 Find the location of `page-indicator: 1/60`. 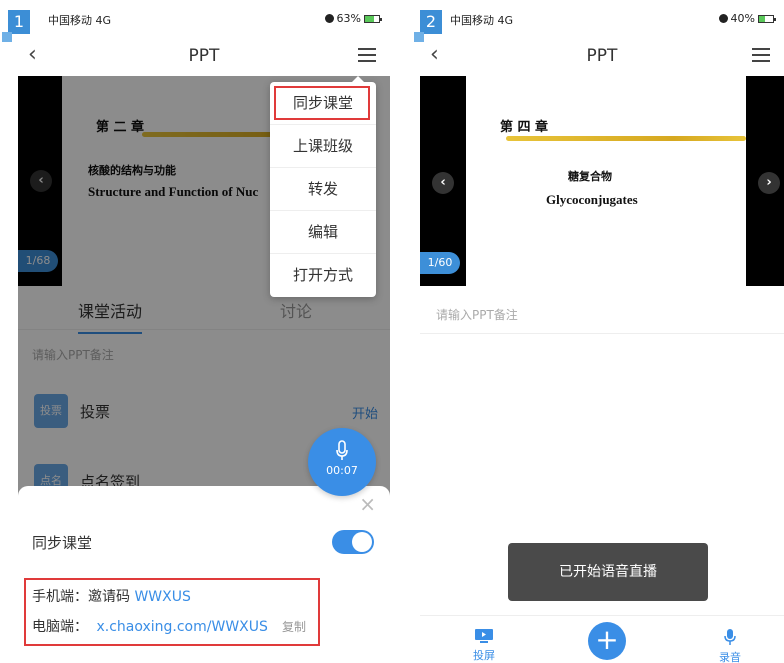

page-indicator: 1/60 is located at coordinates (440, 263).